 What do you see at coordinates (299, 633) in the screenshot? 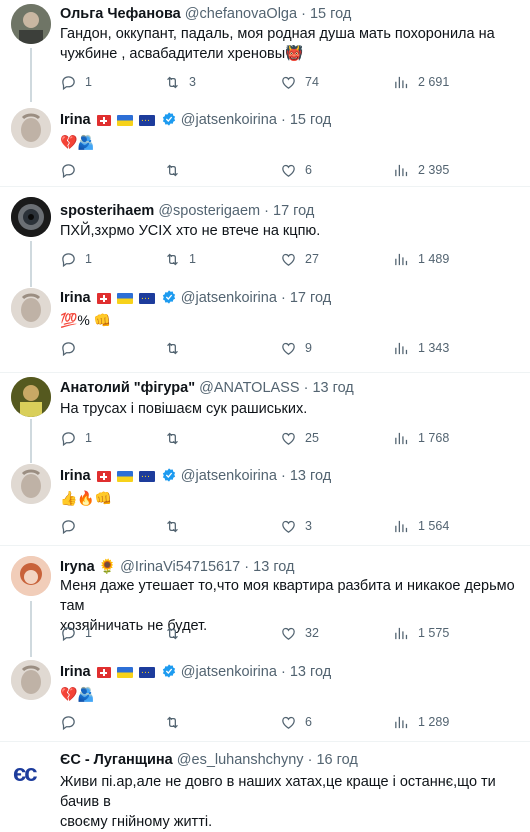
I see `like-button: 32` at bounding box center [299, 633].